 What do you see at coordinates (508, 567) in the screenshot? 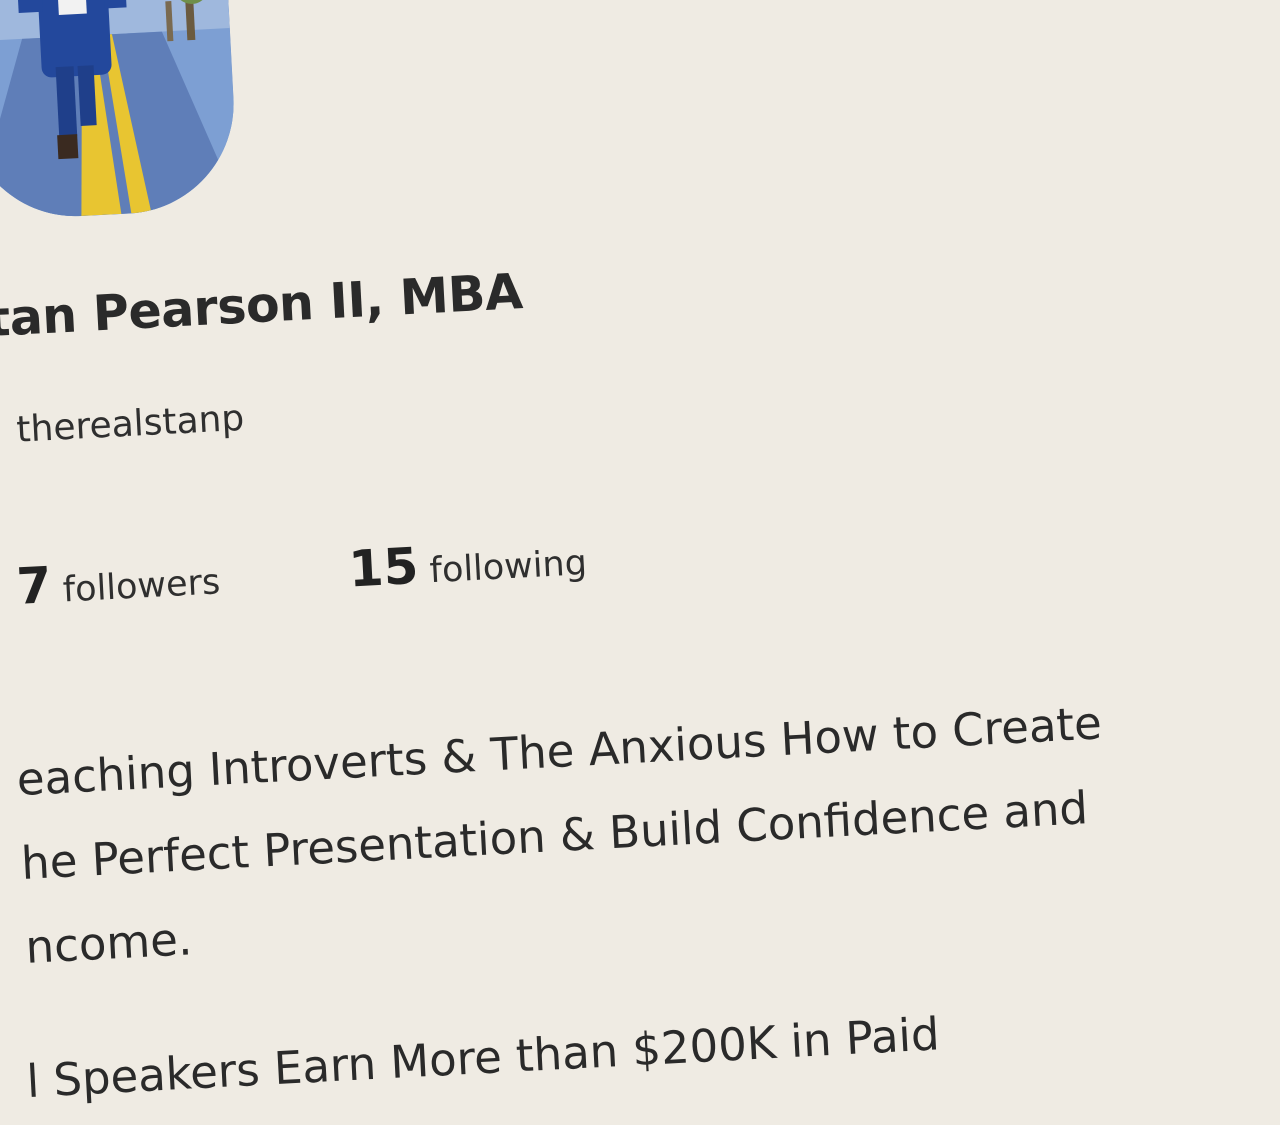
I see `following-label: following` at bounding box center [508, 567].